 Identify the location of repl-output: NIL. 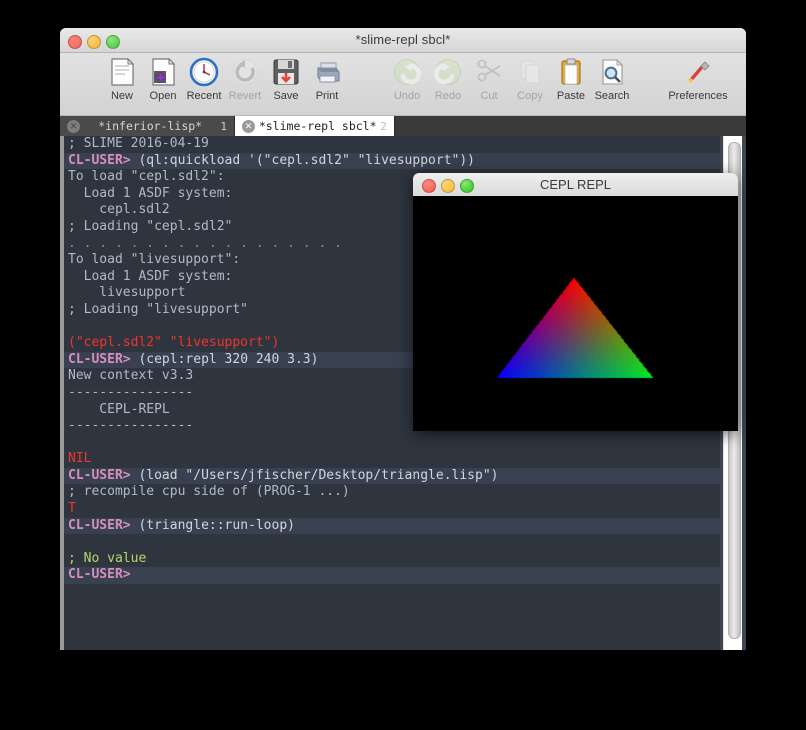
(80, 459).